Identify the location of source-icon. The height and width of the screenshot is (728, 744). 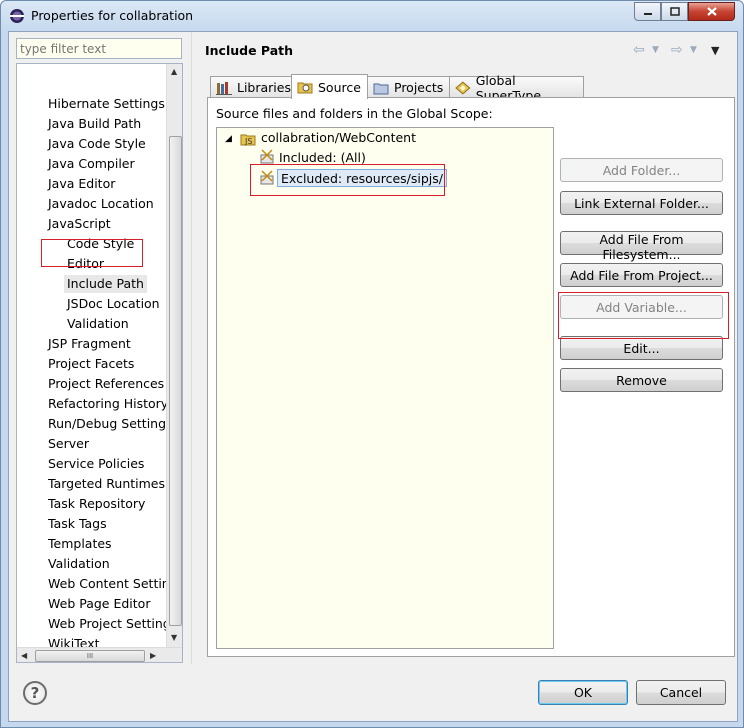
(305, 88).